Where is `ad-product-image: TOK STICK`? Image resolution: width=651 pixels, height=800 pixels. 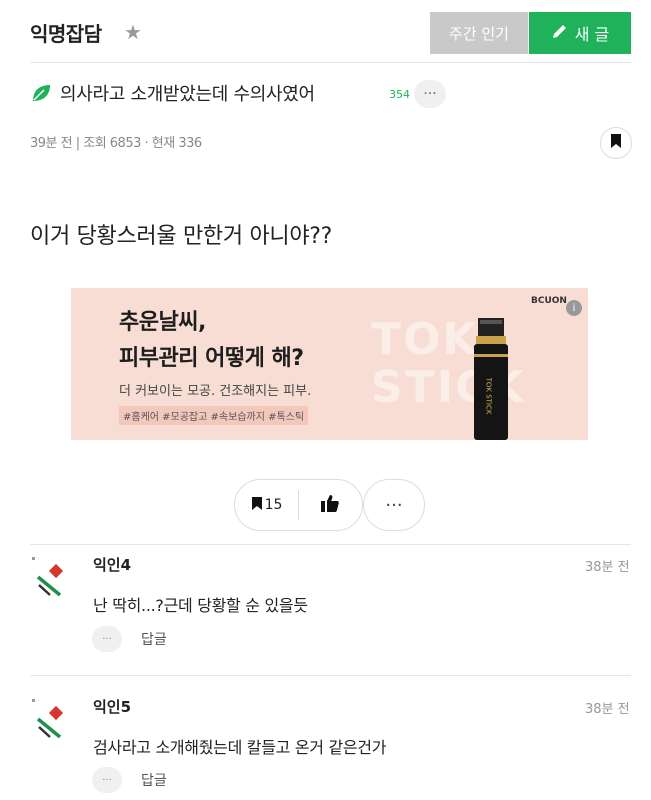 ad-product-image: TOK STICK is located at coordinates (491, 379).